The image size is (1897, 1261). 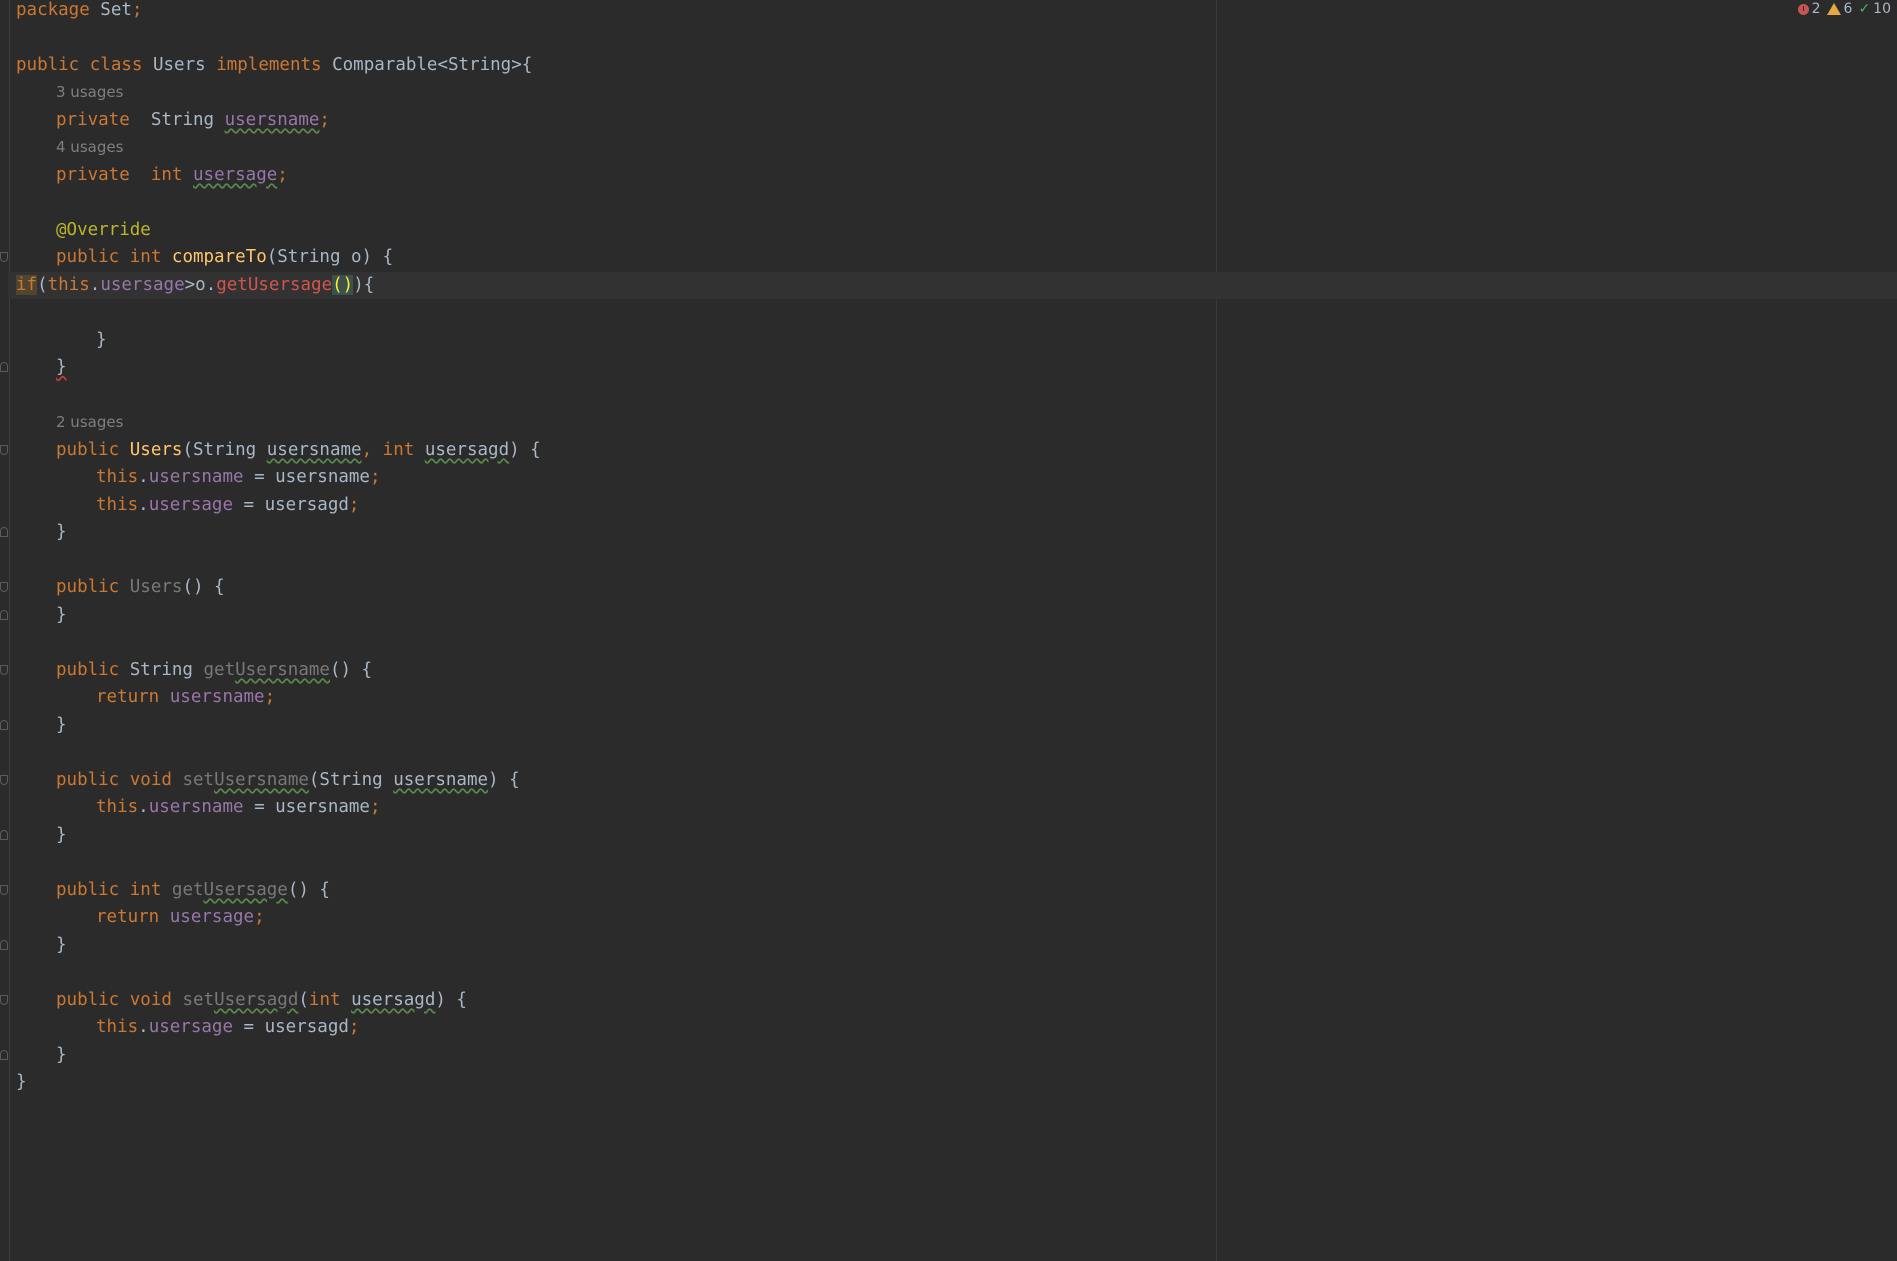 What do you see at coordinates (343, 284) in the screenshot?
I see `token: ()` at bounding box center [343, 284].